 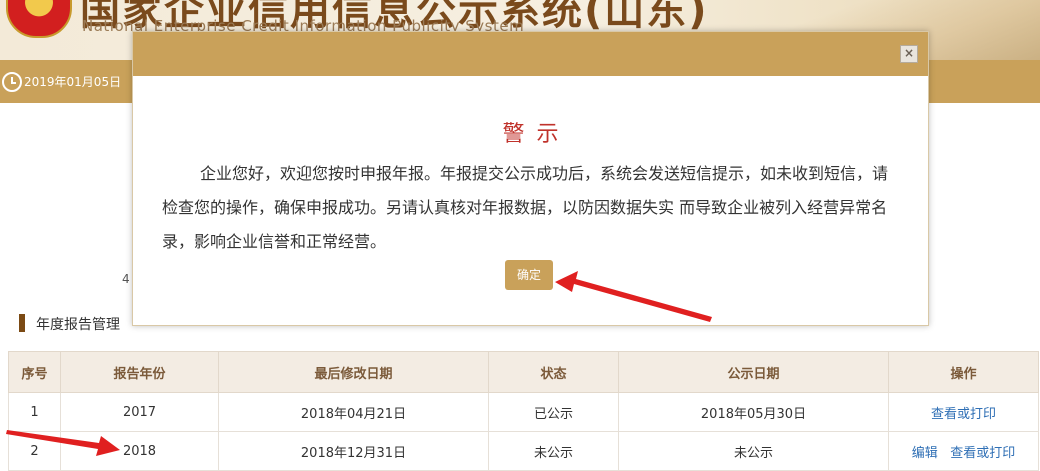 What do you see at coordinates (553, 372) in the screenshot?
I see `col-header-status: 状态` at bounding box center [553, 372].